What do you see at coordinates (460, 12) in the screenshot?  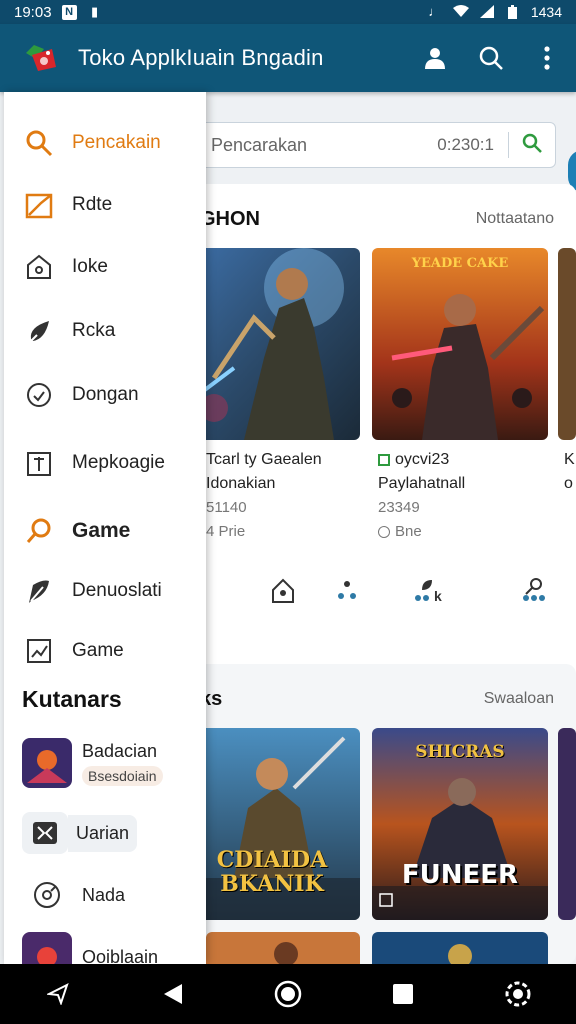 I see `wifi-icon` at bounding box center [460, 12].